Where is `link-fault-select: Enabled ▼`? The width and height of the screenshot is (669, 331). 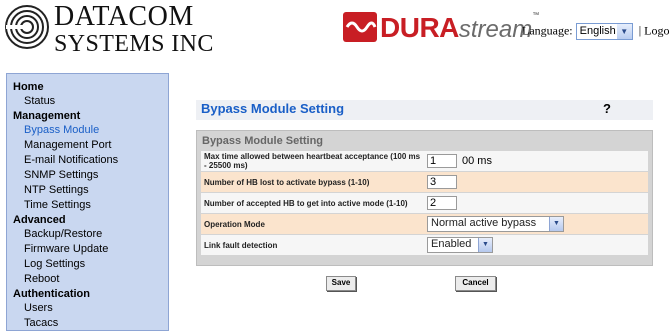 link-fault-select: Enabled ▼ is located at coordinates (460, 245).